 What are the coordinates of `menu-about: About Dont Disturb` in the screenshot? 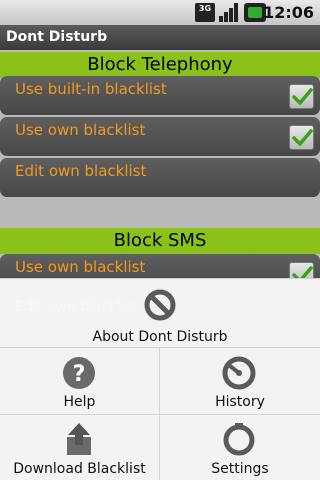 It's located at (160, 313).